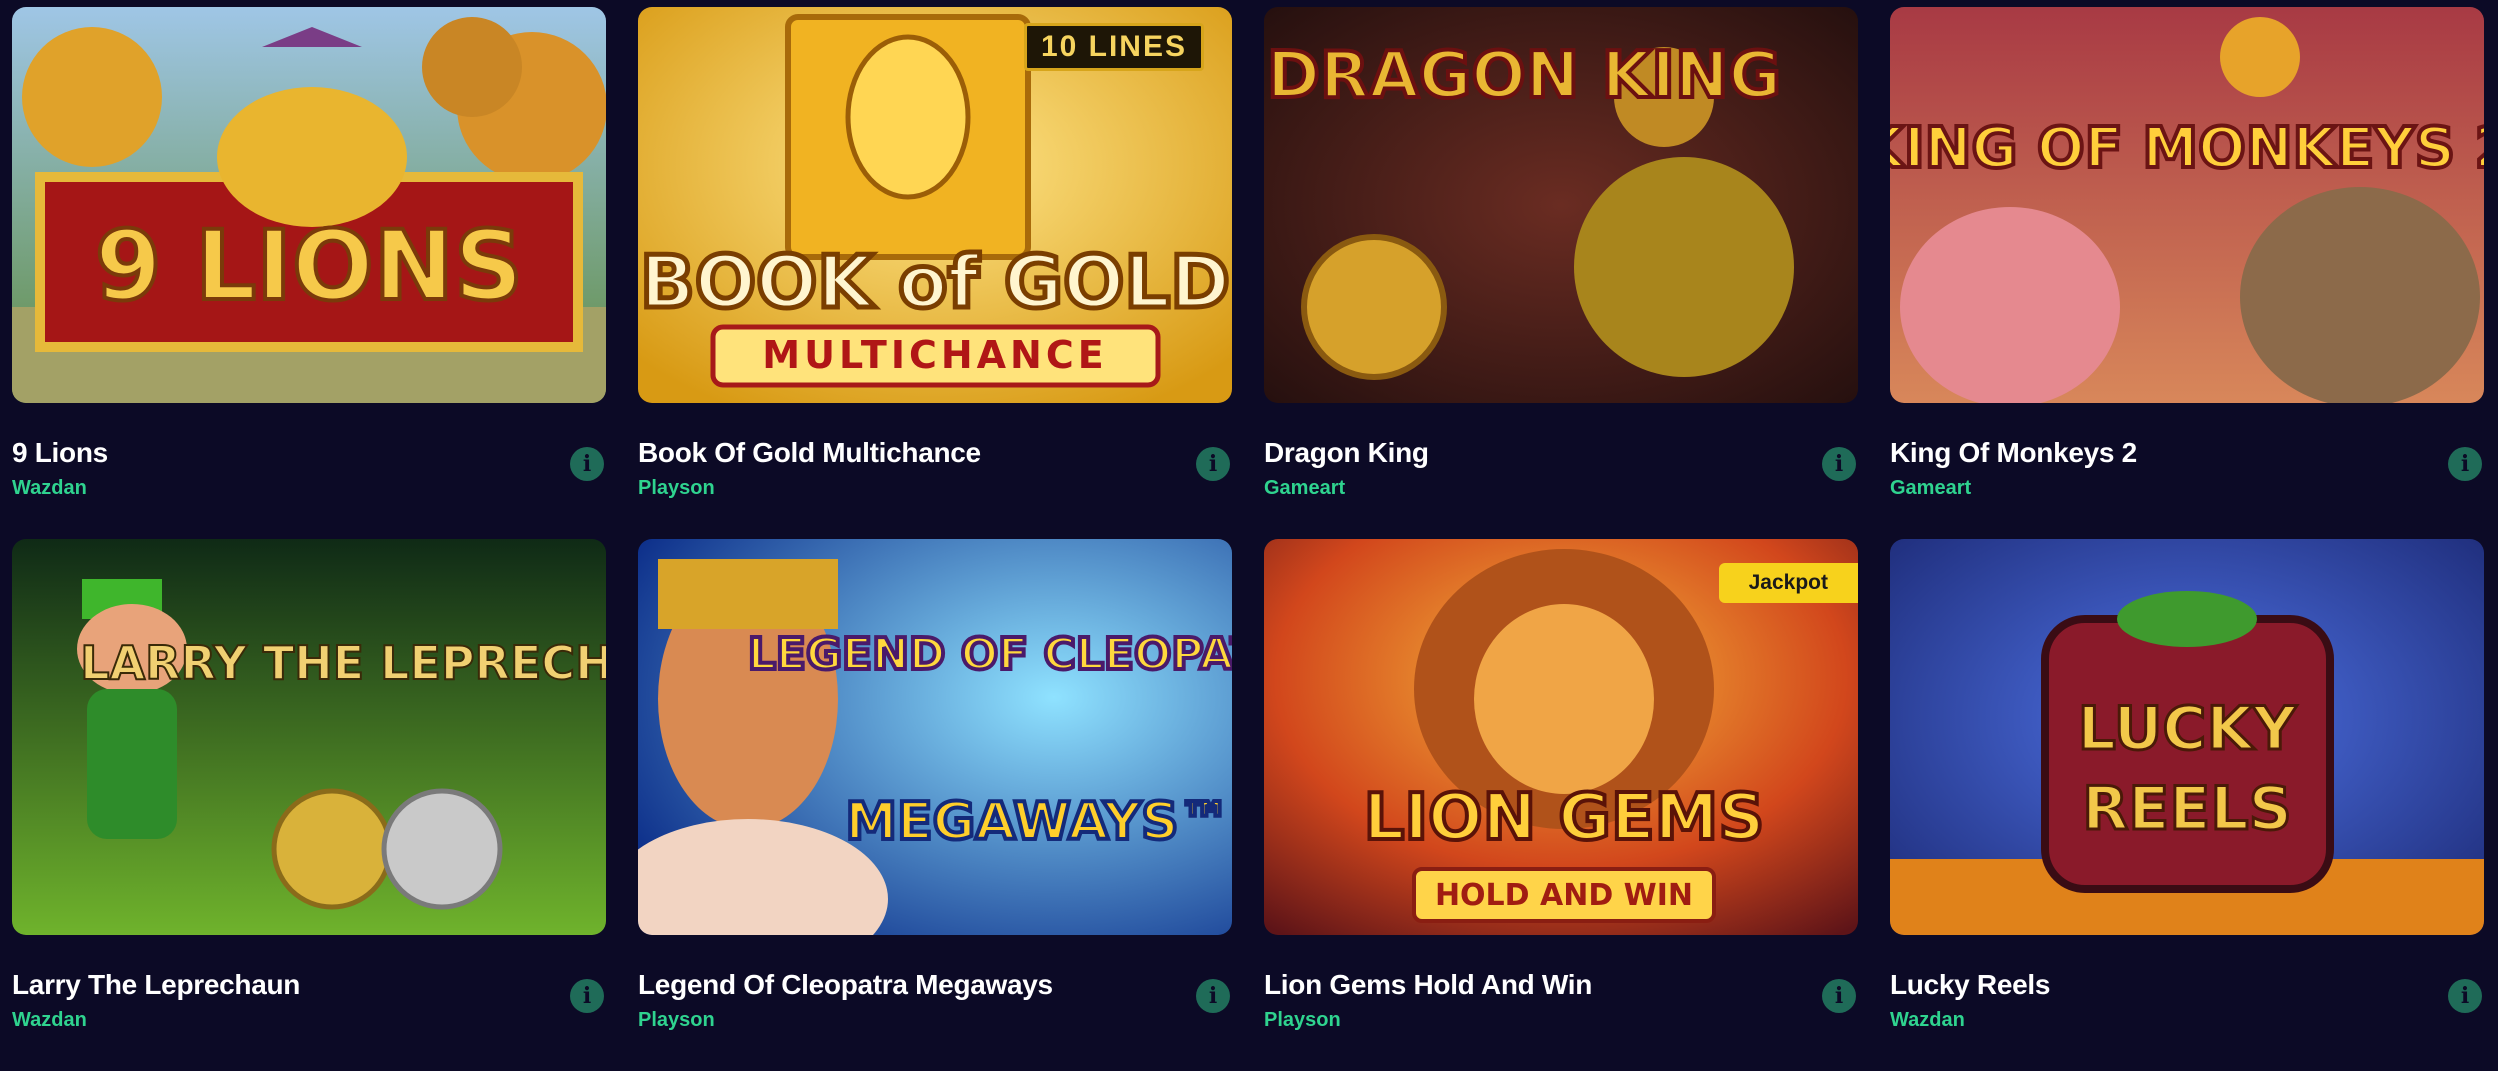  I want to click on game-artwork: LEGEND OF CLEOPATRA MEGAWAYS™, so click(935, 737).